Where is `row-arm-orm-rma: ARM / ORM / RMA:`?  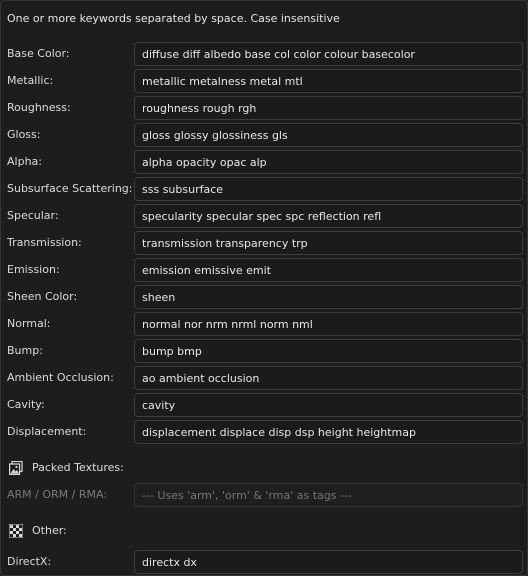 row-arm-orm-rma: ARM / ORM / RMA: is located at coordinates (264, 495).